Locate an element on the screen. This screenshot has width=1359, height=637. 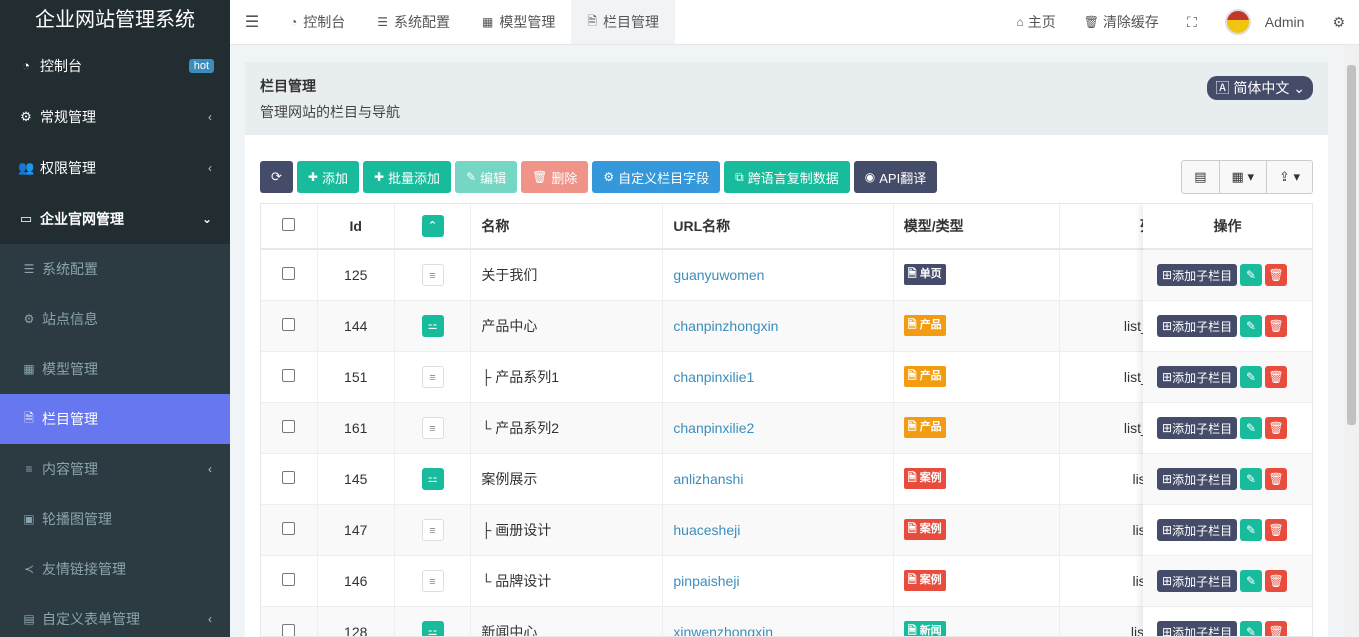
sidebar-item-forms: ▤ 自定义表单管理 ‹ is located at coordinates (115, 615).